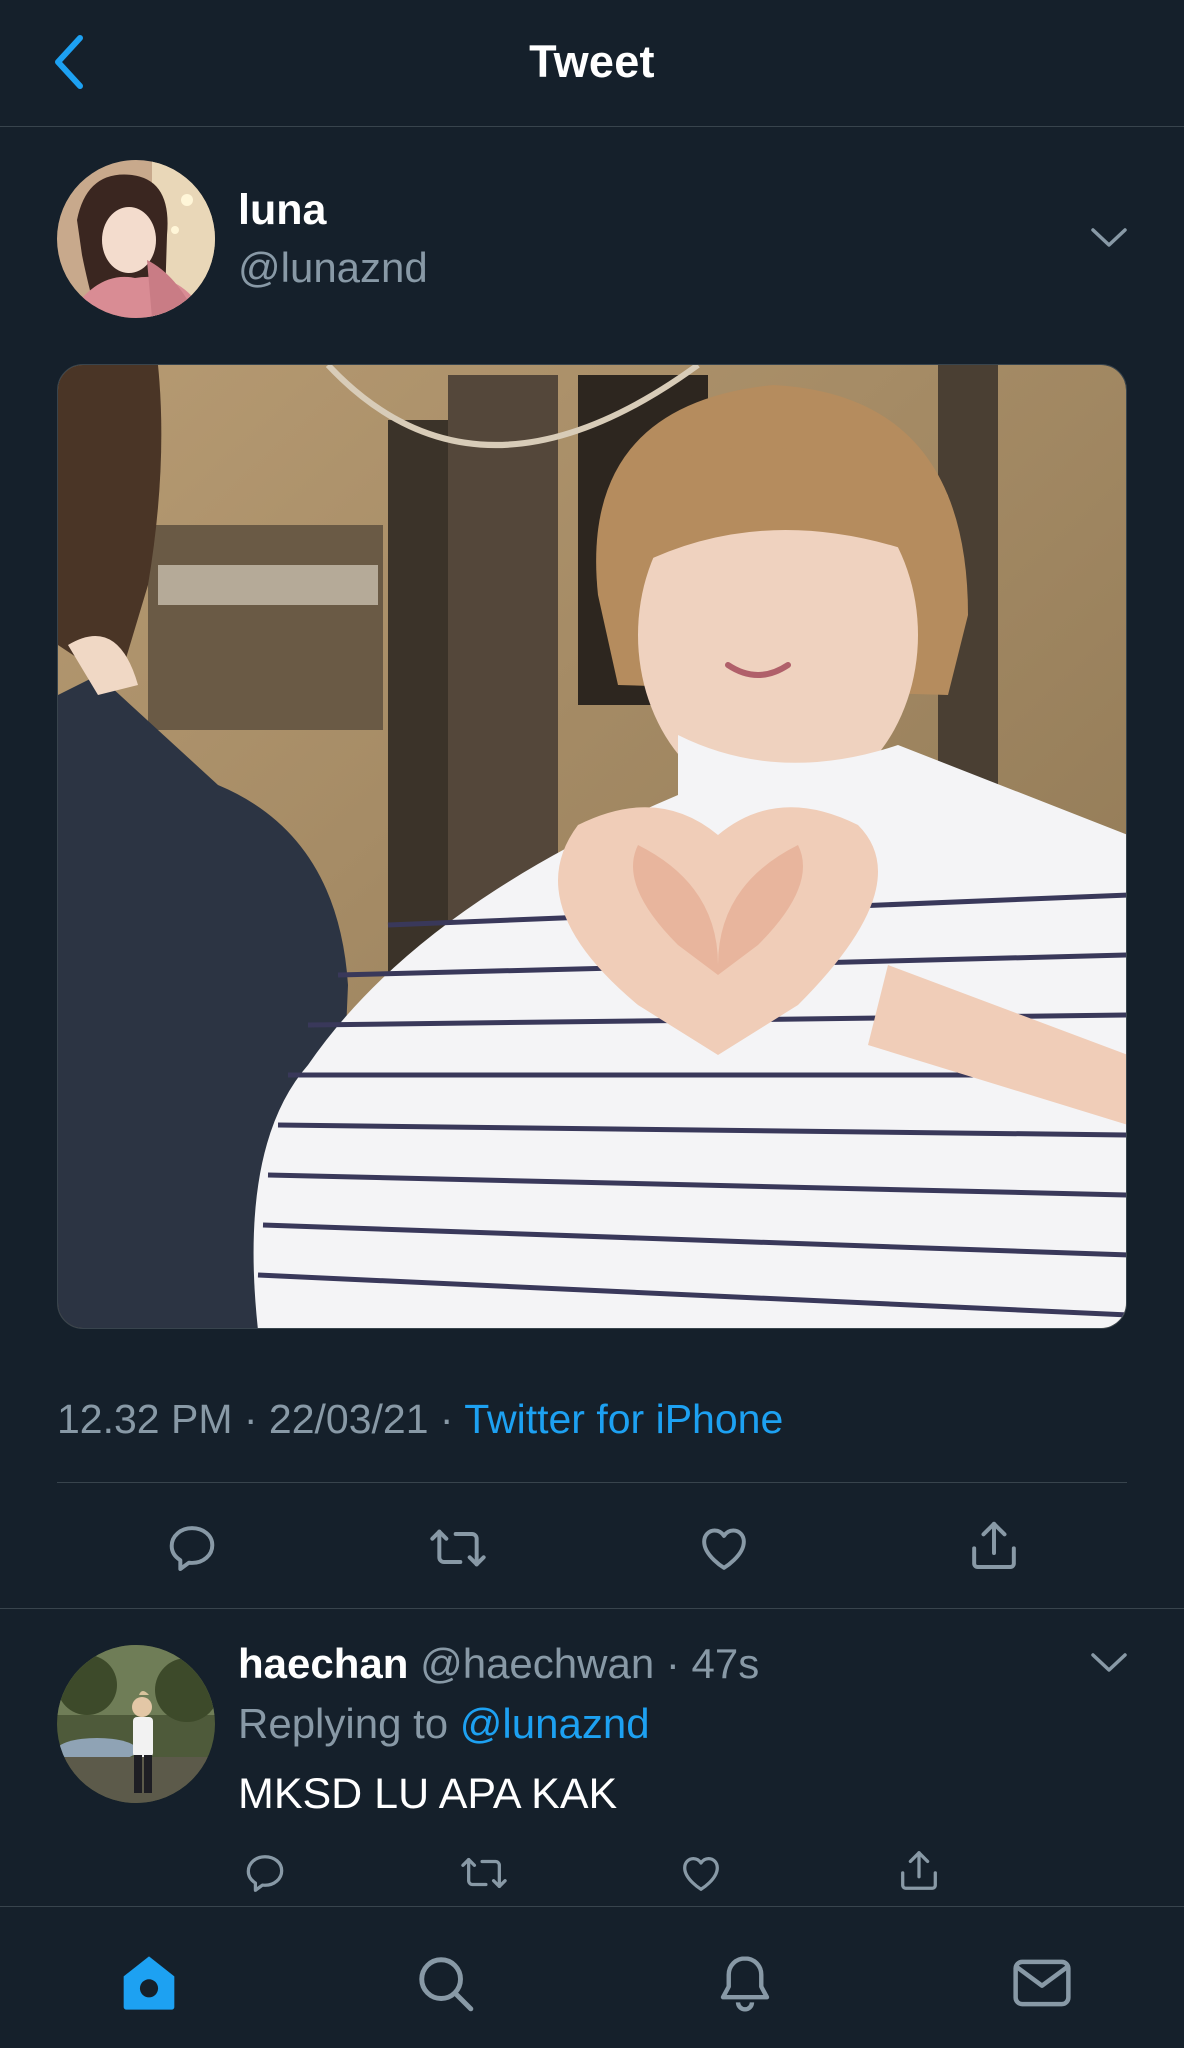 This screenshot has height=2048, width=1184. Describe the element at coordinates (136, 239) in the screenshot. I see `avatar` at that location.